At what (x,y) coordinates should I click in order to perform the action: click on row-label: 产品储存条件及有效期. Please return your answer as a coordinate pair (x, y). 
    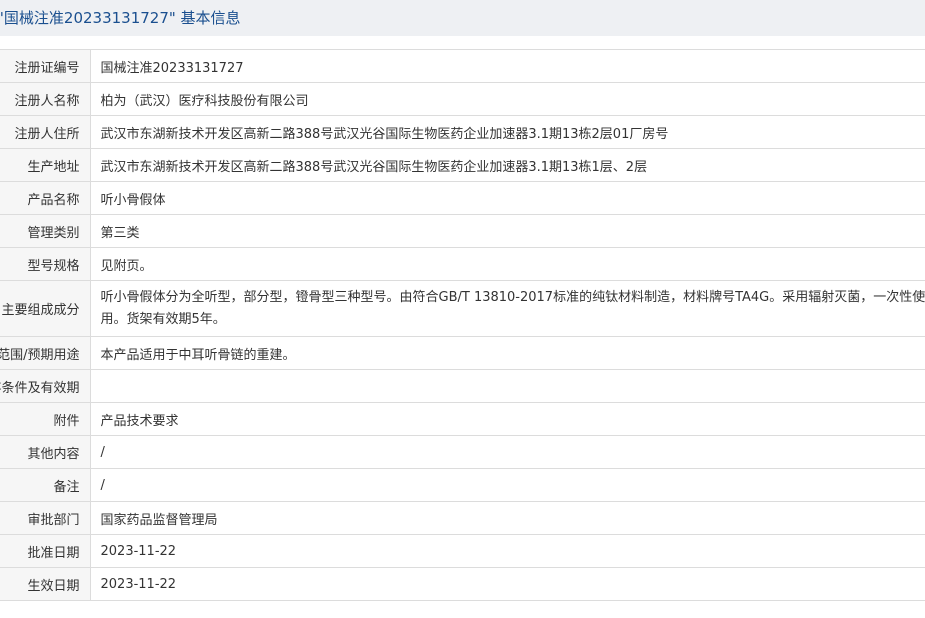
    Looking at the image, I should click on (45, 386).